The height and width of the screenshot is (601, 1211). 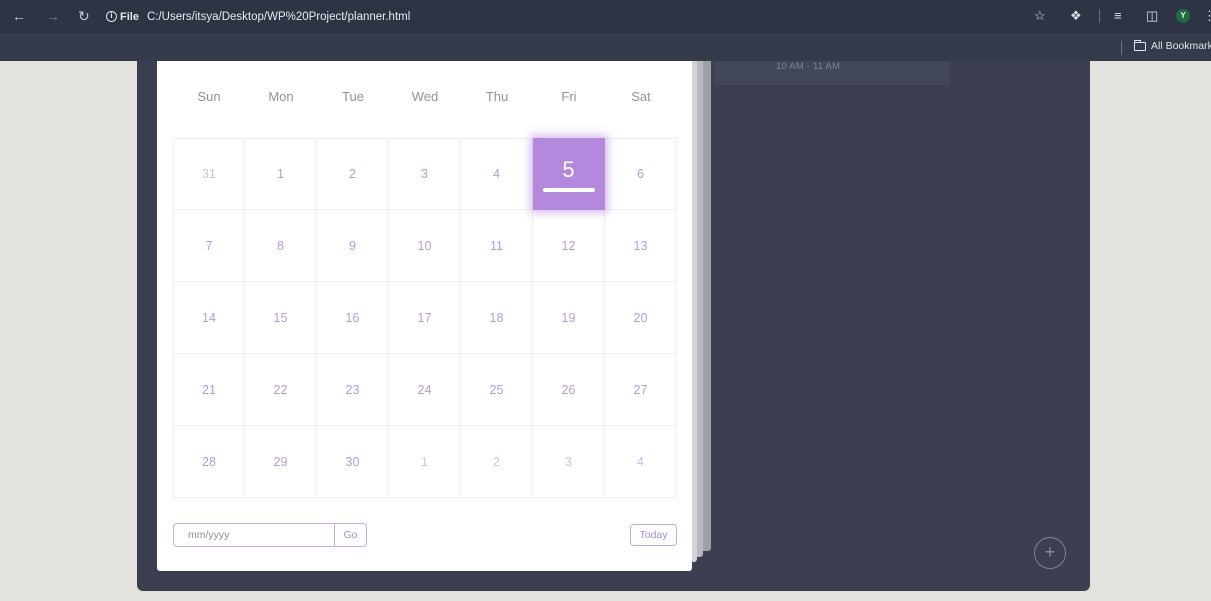 I want to click on day-number: 9, so click(x=352, y=245).